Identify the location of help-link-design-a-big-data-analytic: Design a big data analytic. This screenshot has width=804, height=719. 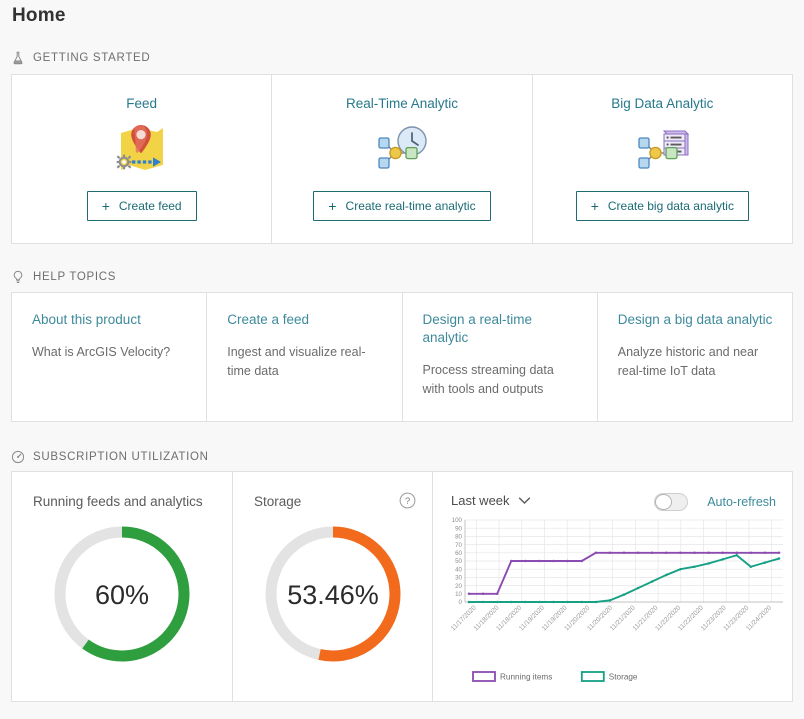
(696, 320).